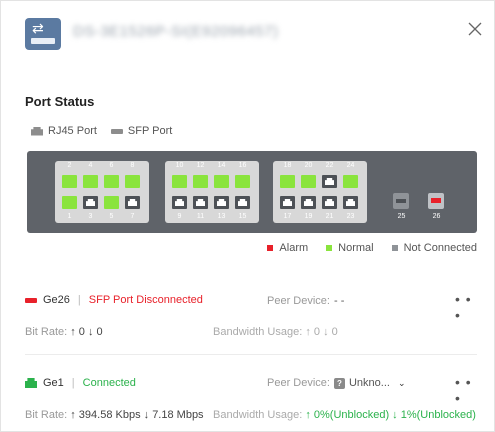 The width and height of the screenshot is (495, 432). I want to click on port-number-21: 21, so click(329, 216).